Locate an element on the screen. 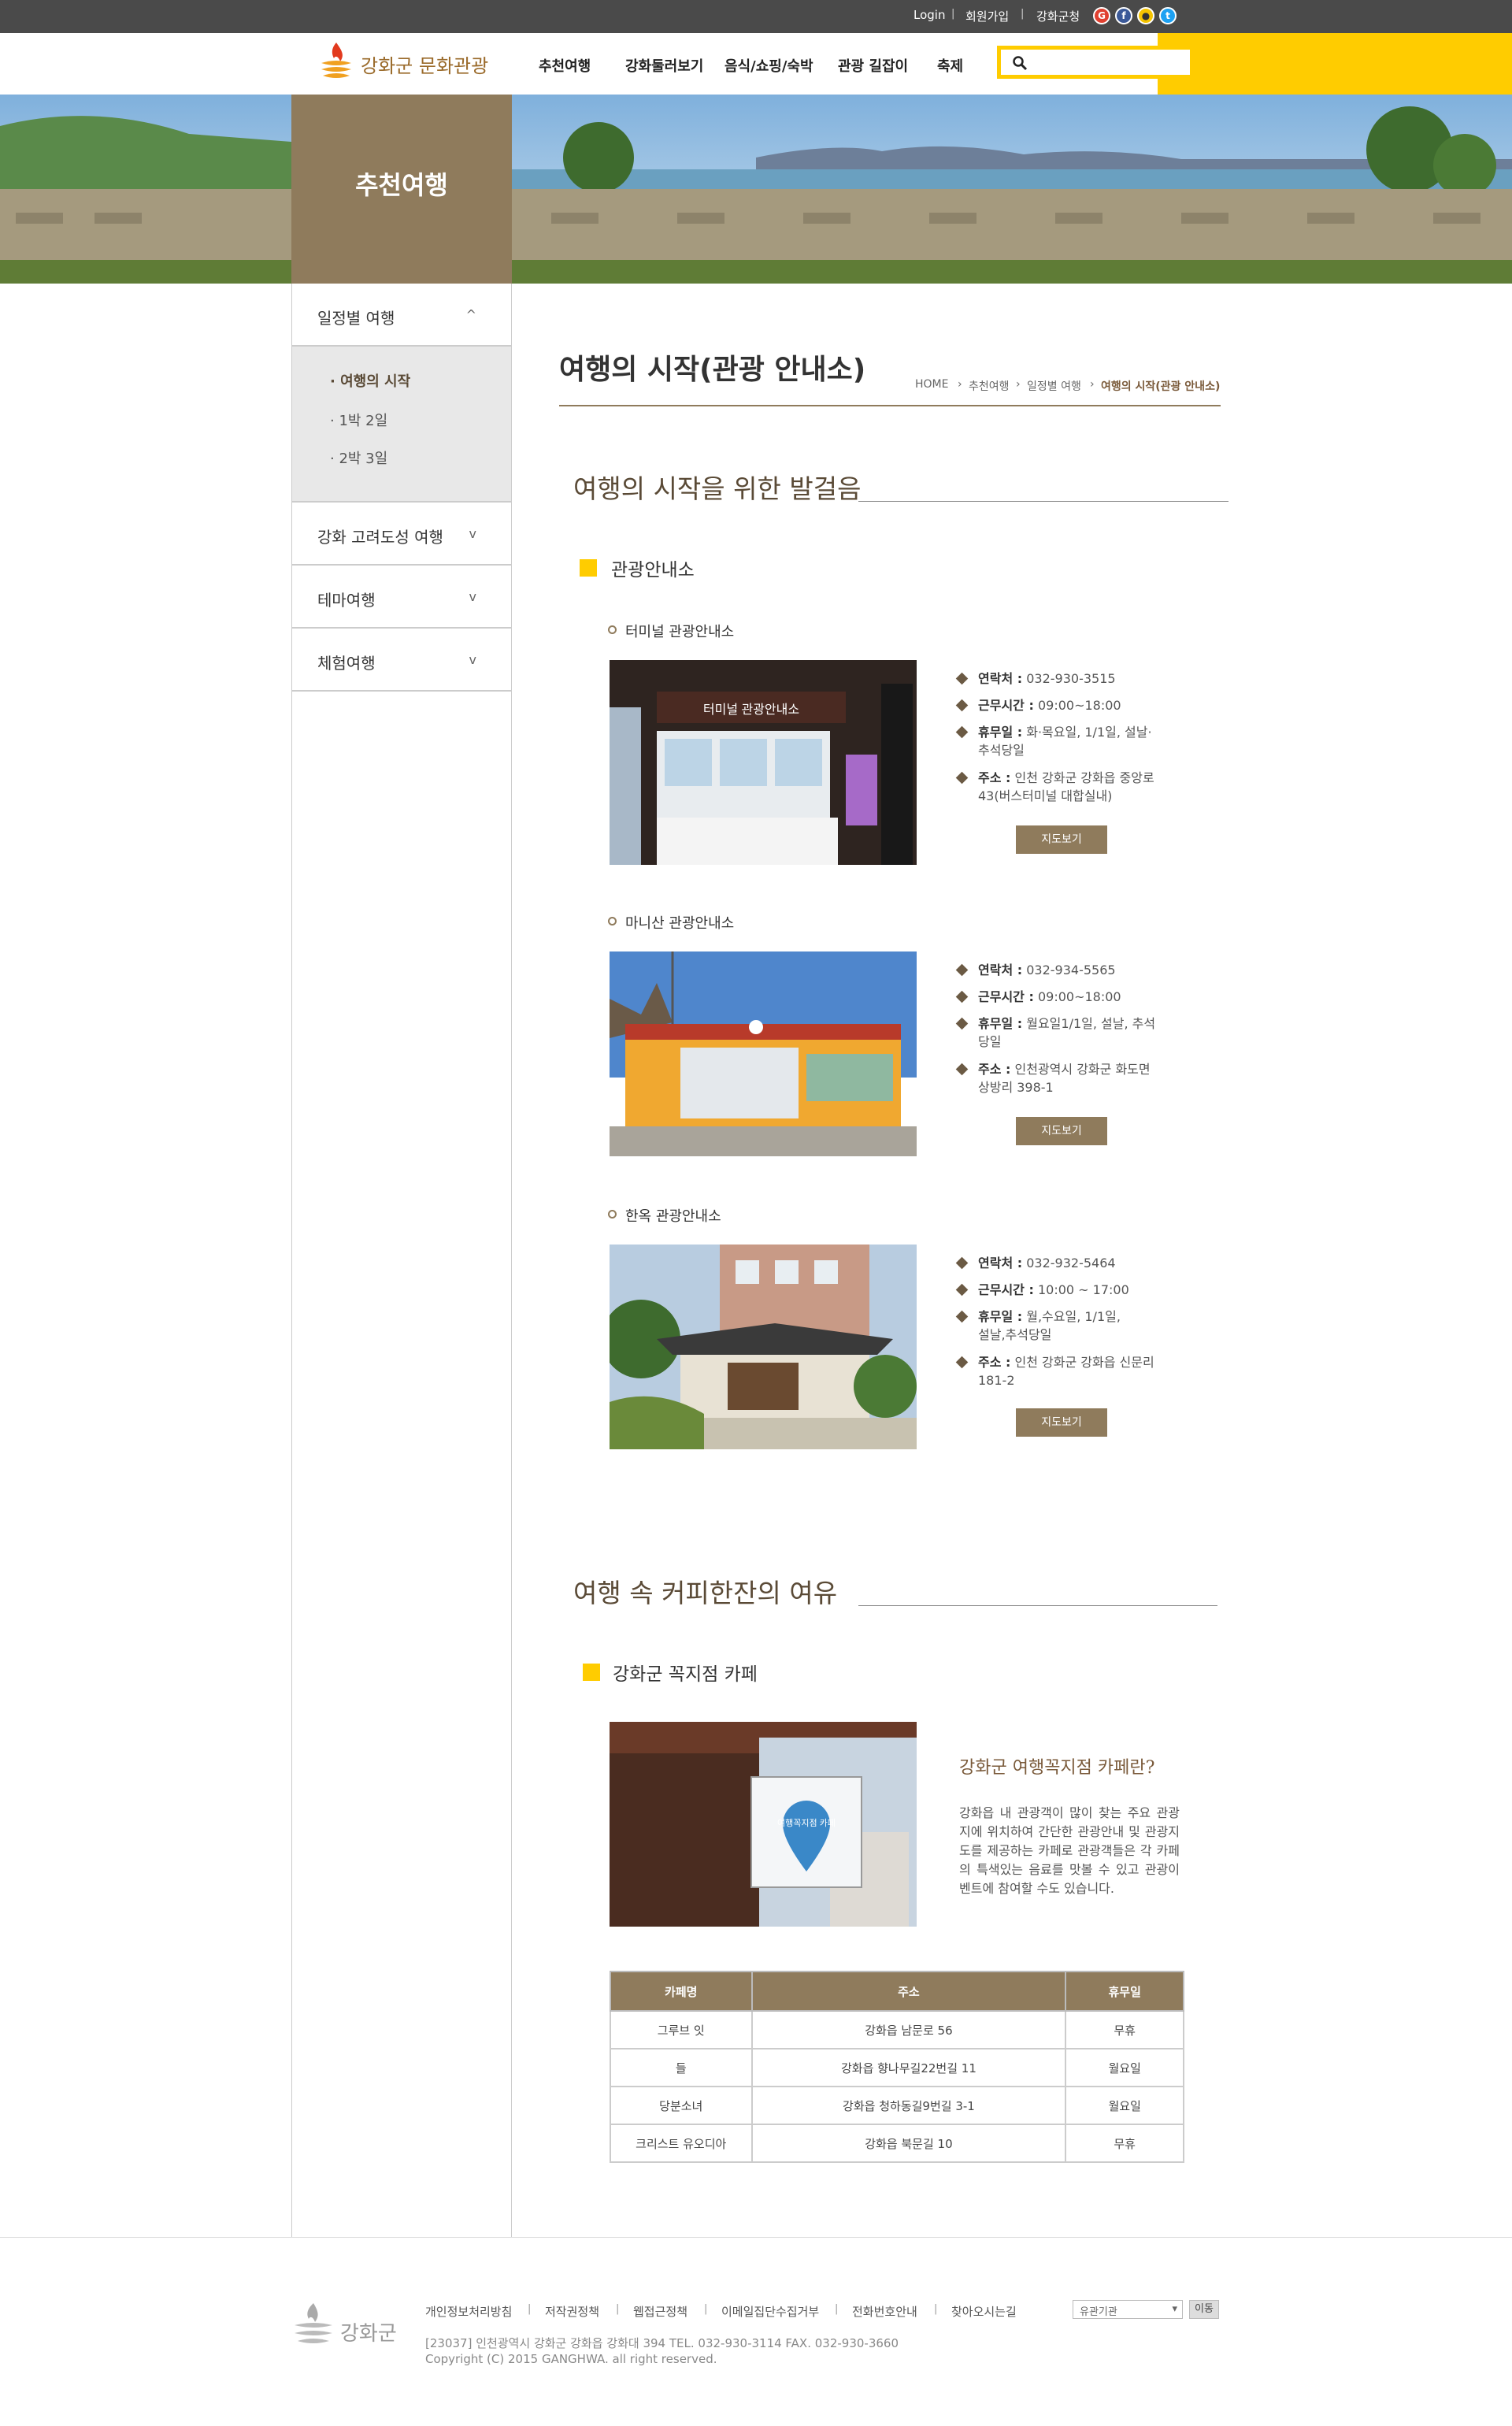  section-heading: 강화군 꼭지점 카페 is located at coordinates (685, 1675).